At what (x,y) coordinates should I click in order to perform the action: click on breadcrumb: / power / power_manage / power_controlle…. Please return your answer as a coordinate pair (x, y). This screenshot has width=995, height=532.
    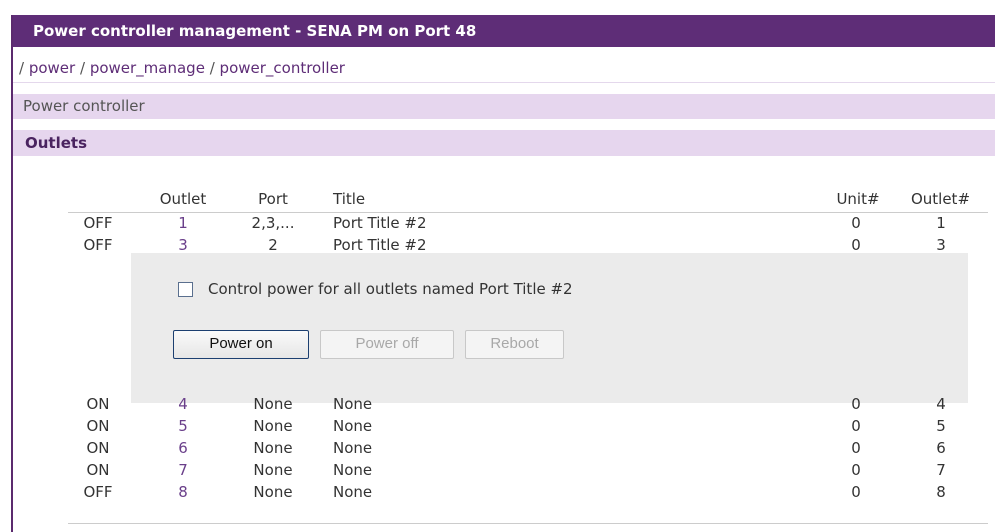
    Looking at the image, I should click on (504, 68).